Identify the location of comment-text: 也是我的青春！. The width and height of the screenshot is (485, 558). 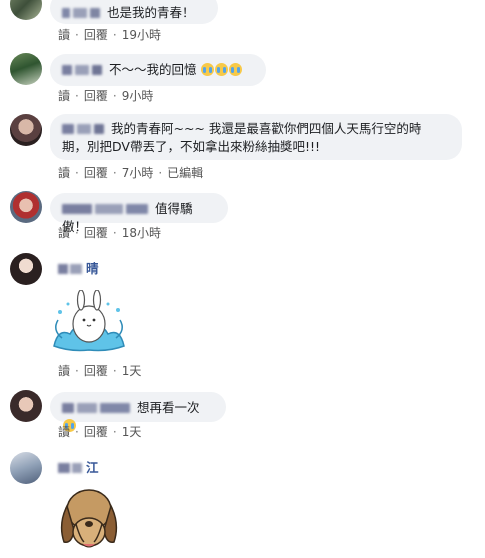
(150, 12).